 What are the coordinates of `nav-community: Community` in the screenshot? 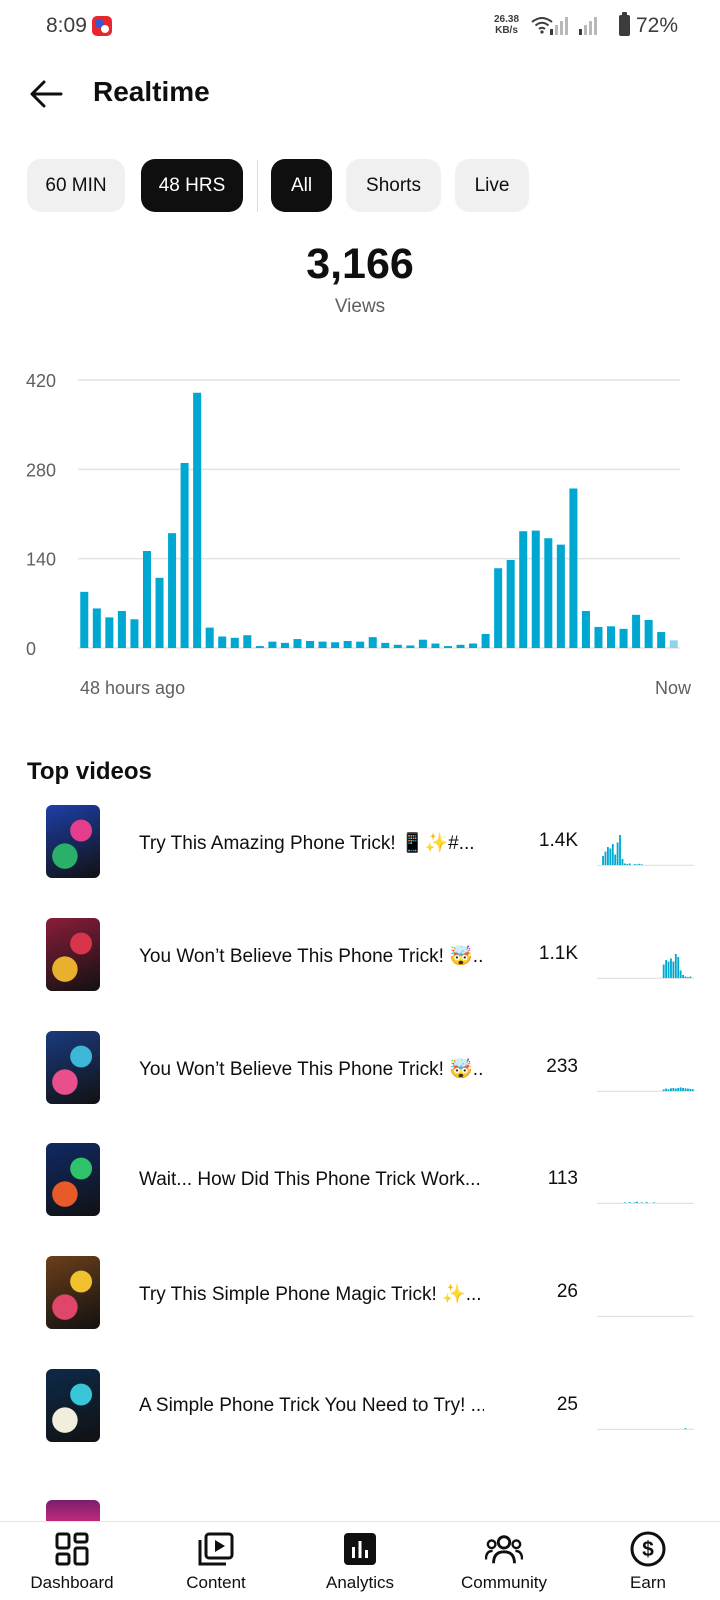 It's located at (504, 1561).